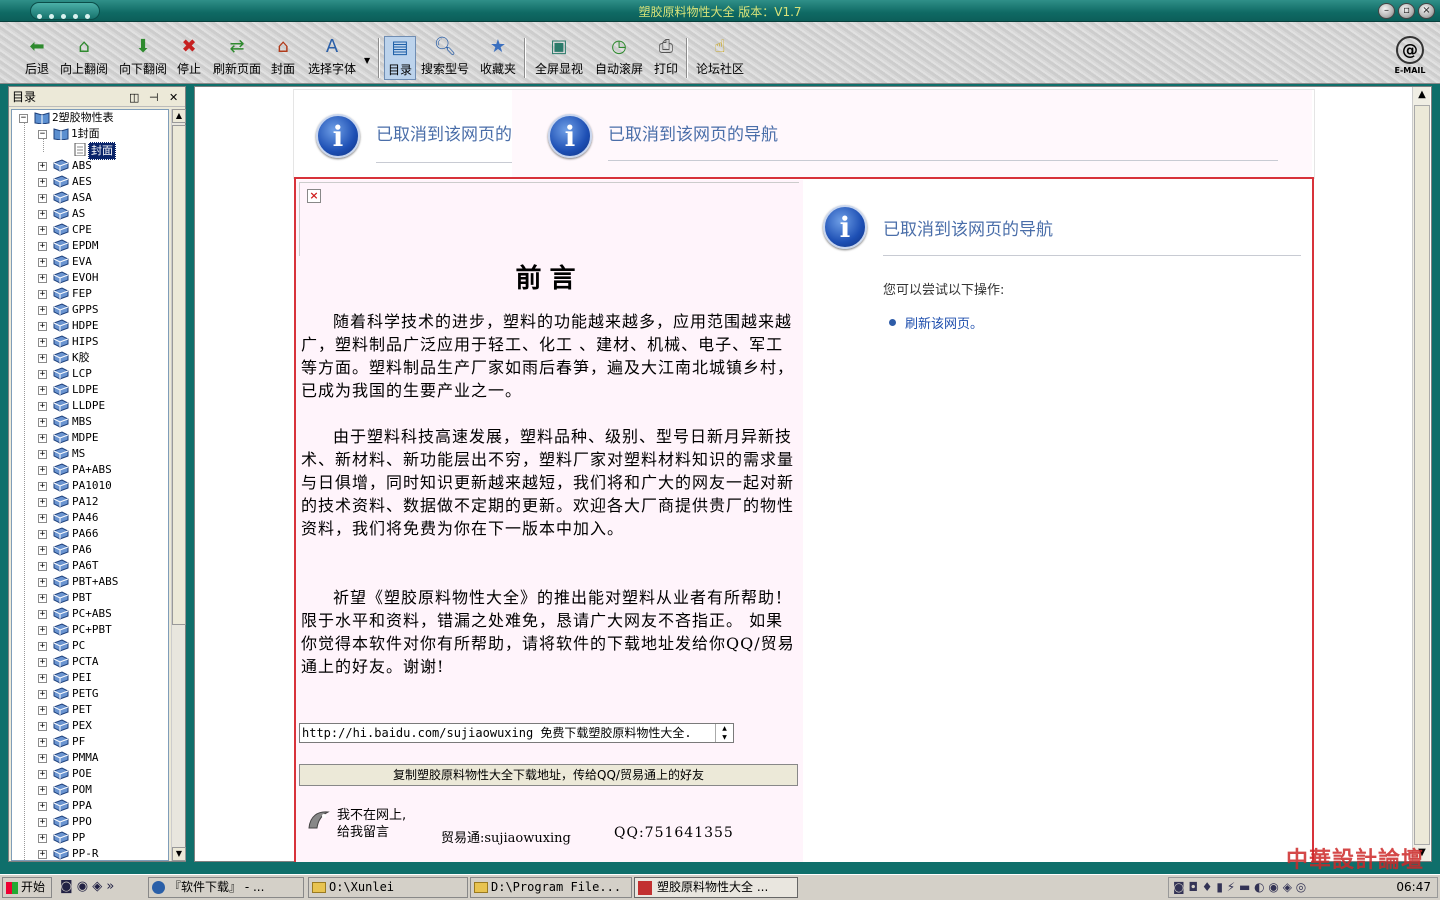 This screenshot has height=900, width=1440. What do you see at coordinates (944, 322) in the screenshot?
I see `refresh-page-link: 刷新该网页。` at bounding box center [944, 322].